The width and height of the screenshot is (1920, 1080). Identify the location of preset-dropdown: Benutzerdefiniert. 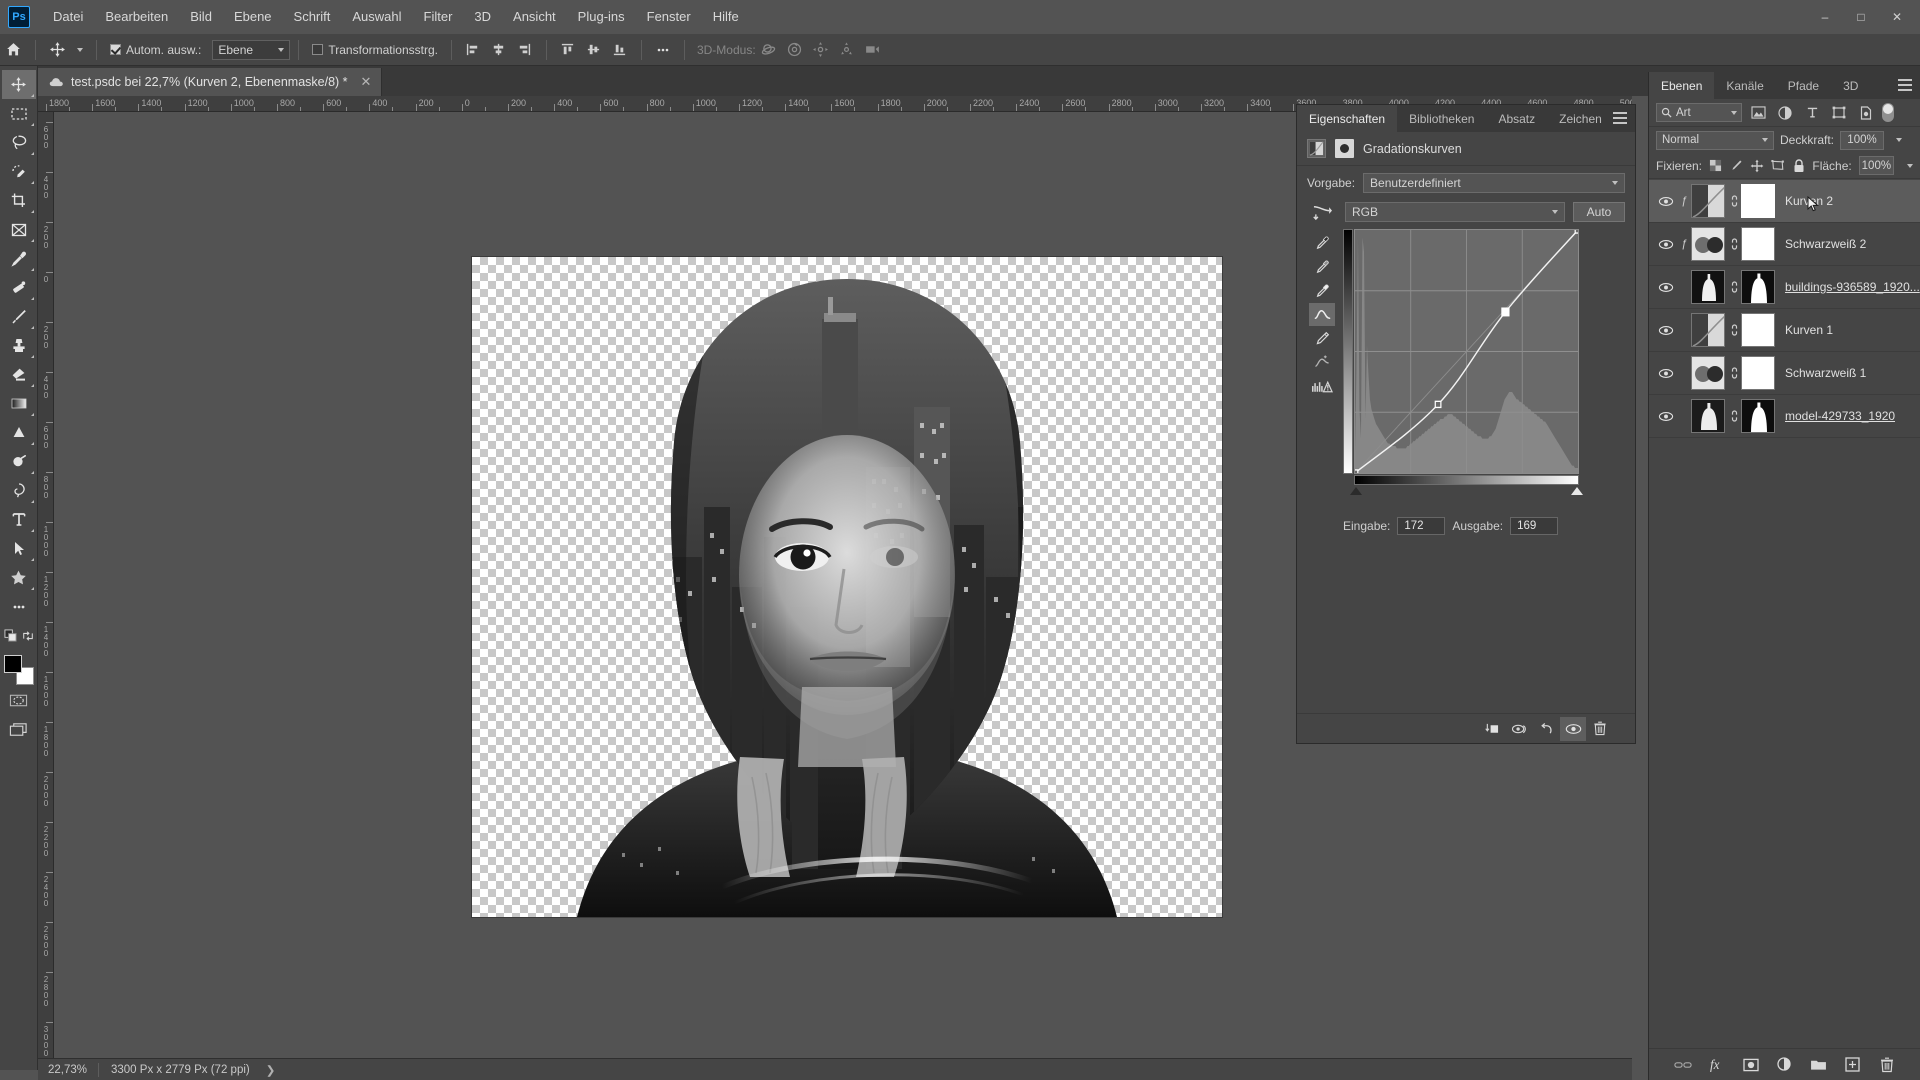
(1494, 183).